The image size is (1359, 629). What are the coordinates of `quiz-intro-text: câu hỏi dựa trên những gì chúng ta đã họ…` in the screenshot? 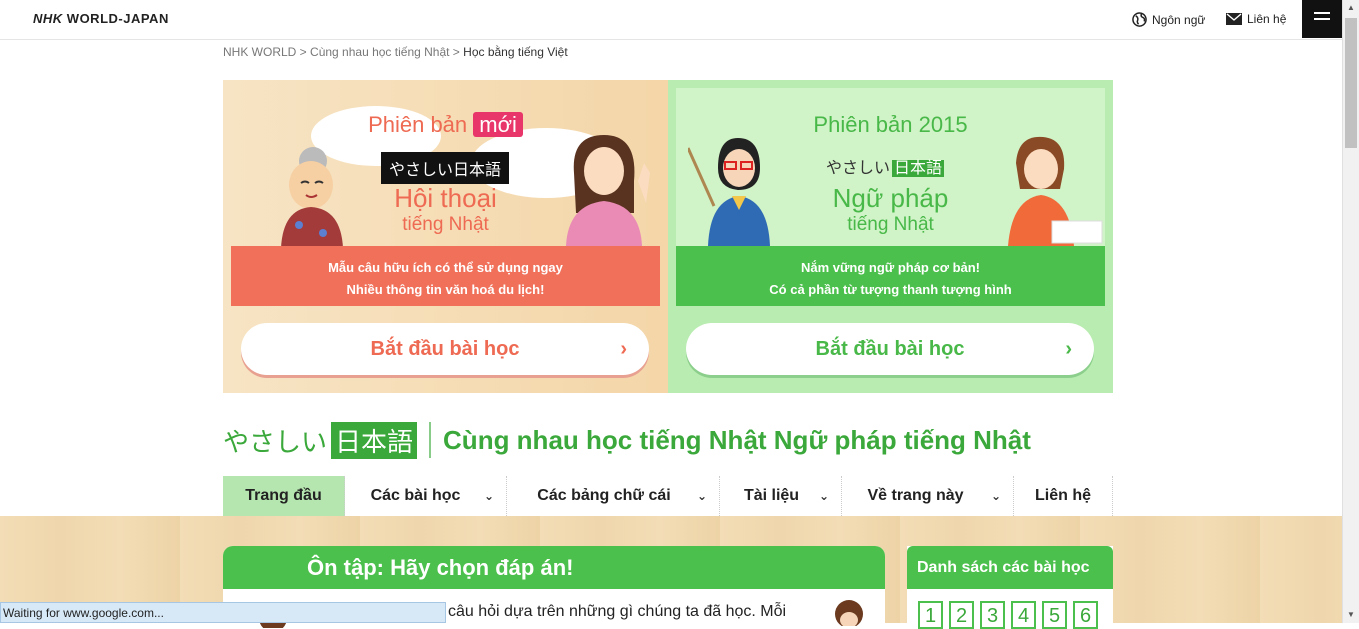 It's located at (617, 611).